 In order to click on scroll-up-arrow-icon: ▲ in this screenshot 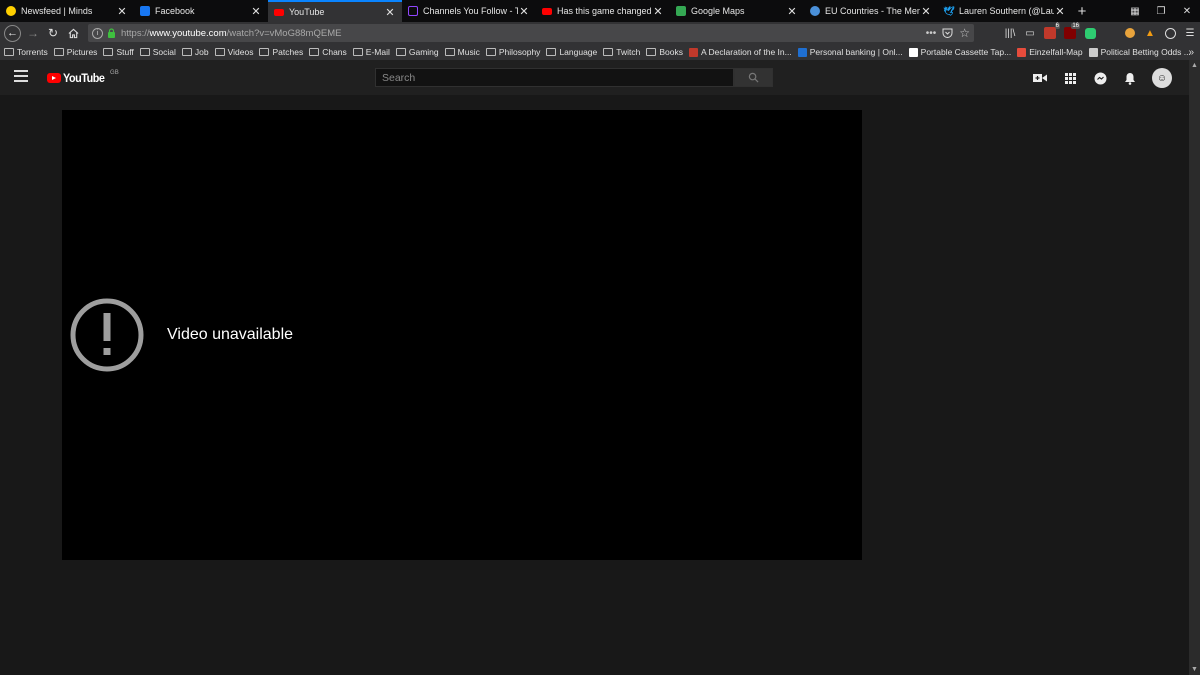, I will do `click(1194, 65)`.